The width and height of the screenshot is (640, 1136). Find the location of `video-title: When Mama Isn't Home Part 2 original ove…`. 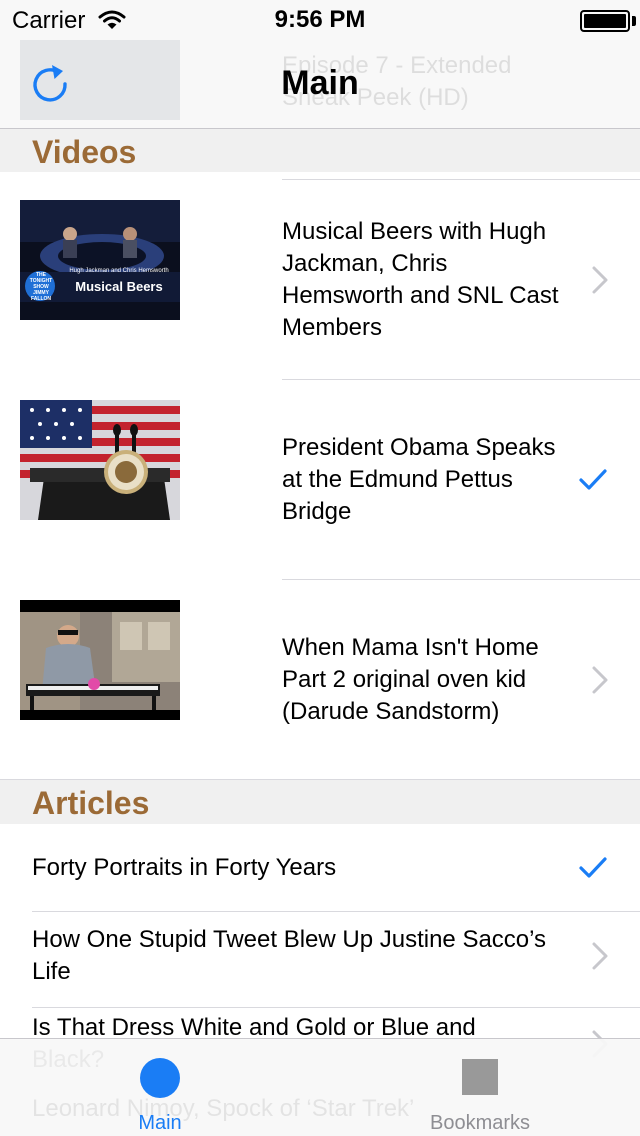

video-title: When Mama Isn't Home Part 2 original ove… is located at coordinates (410, 679).